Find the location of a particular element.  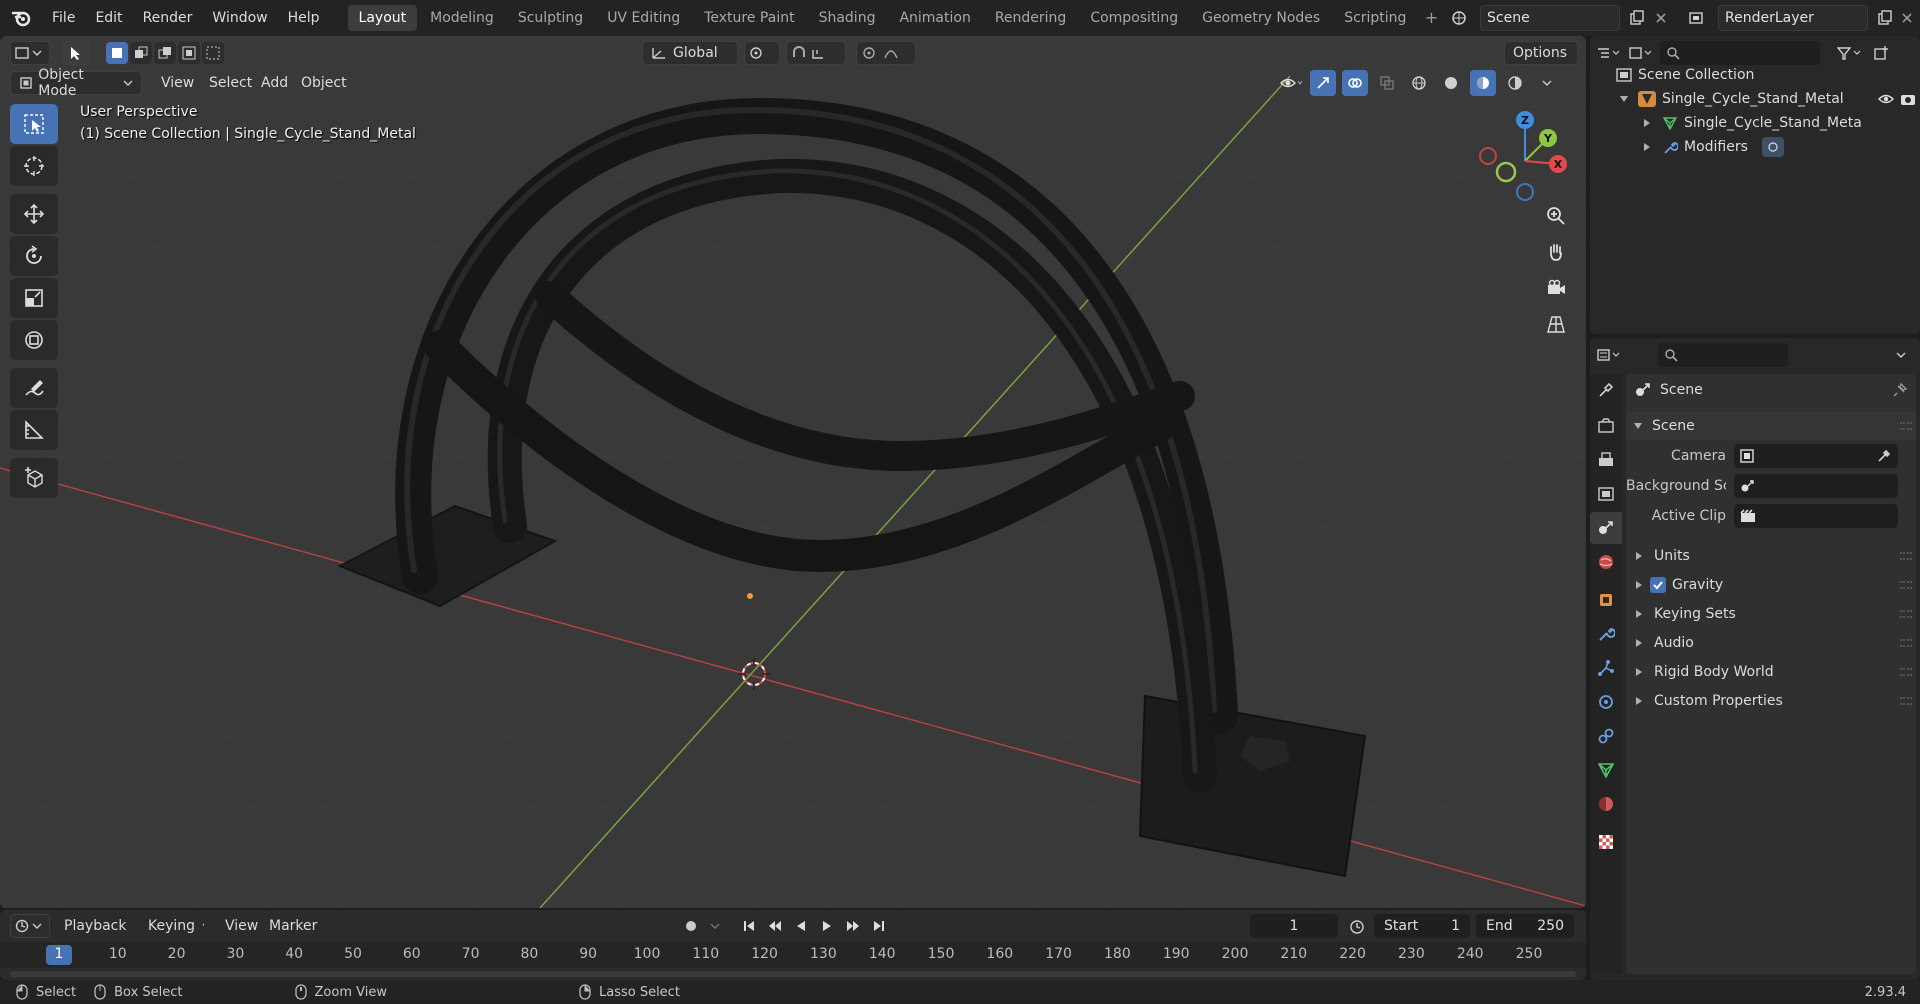

material-preview-shading-icon is located at coordinates (1483, 83).